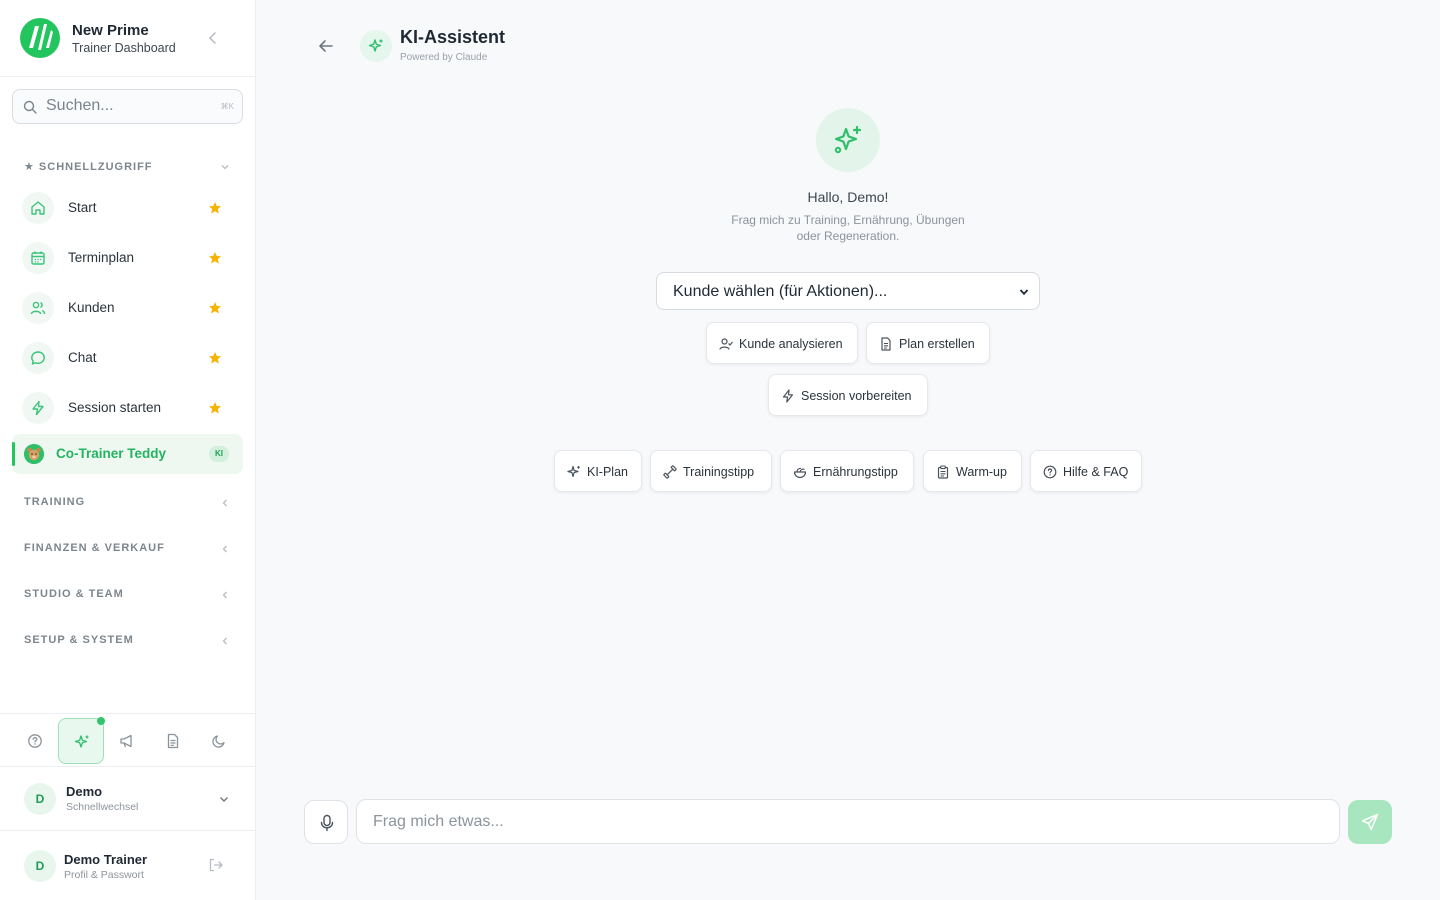 This screenshot has width=1440, height=900. I want to click on prompt-ernaehrungstipp: Ernährungstipp, so click(847, 471).